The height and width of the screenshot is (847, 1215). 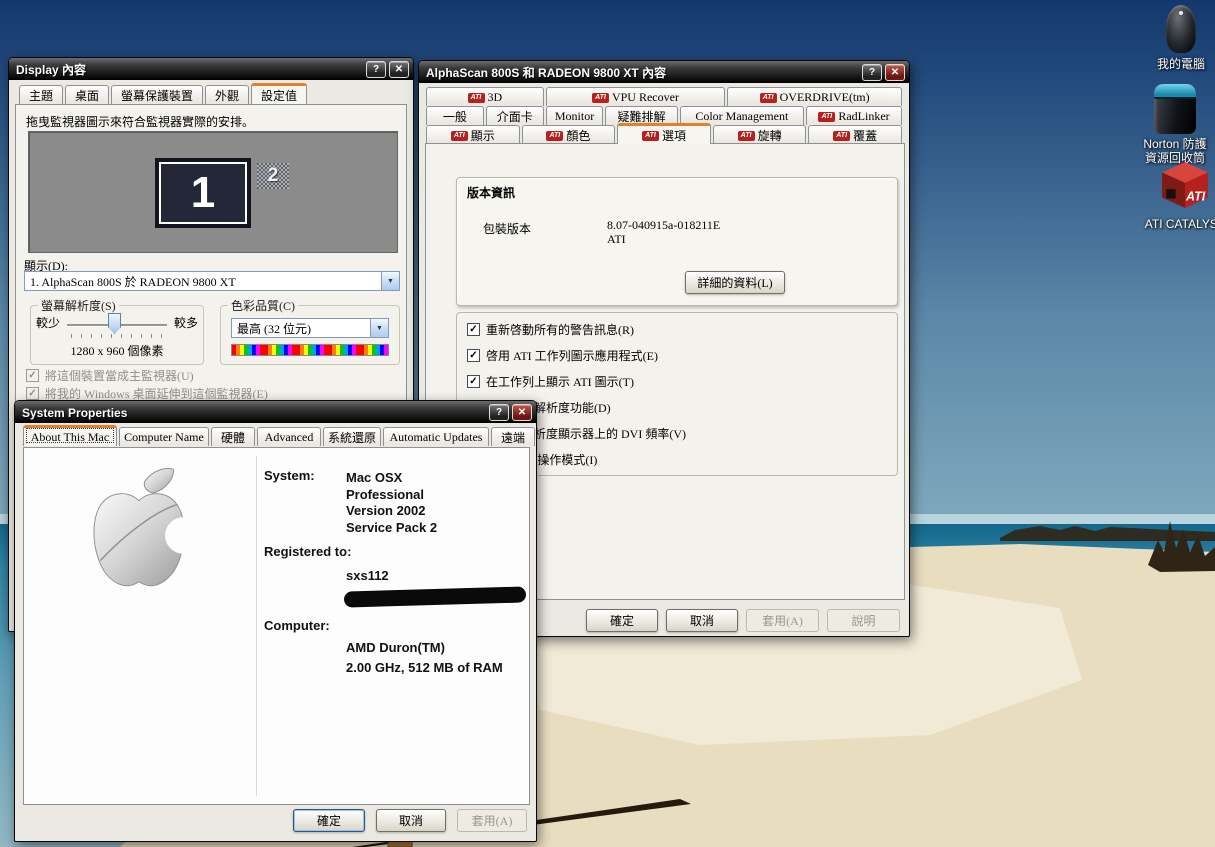 I want to click on tab-monitor: Monitor, so click(x=574, y=115).